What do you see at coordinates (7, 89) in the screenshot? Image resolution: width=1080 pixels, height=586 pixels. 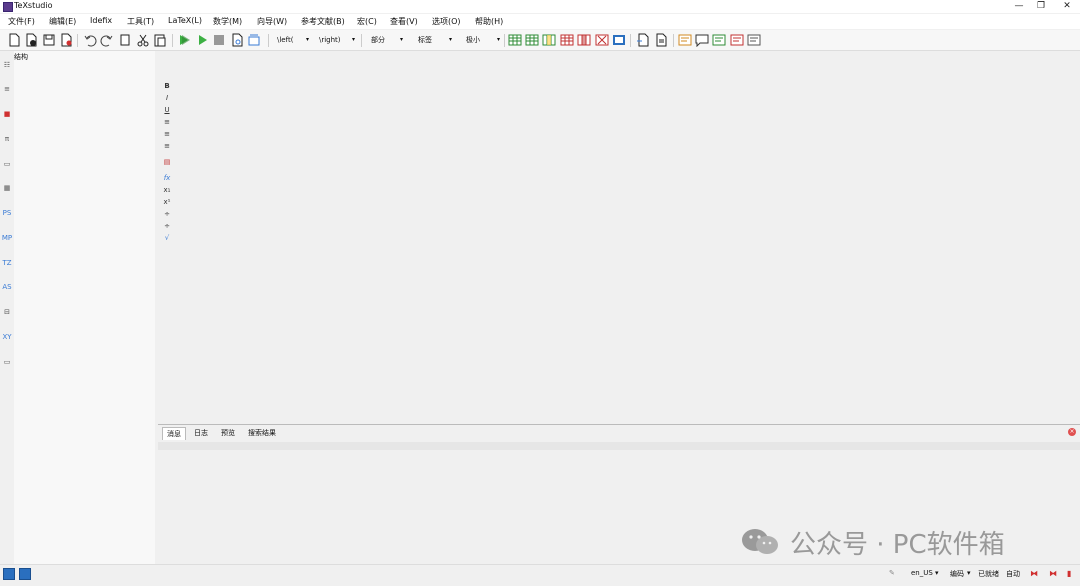 I see `toc-tab-icon: ≡` at bounding box center [7, 89].